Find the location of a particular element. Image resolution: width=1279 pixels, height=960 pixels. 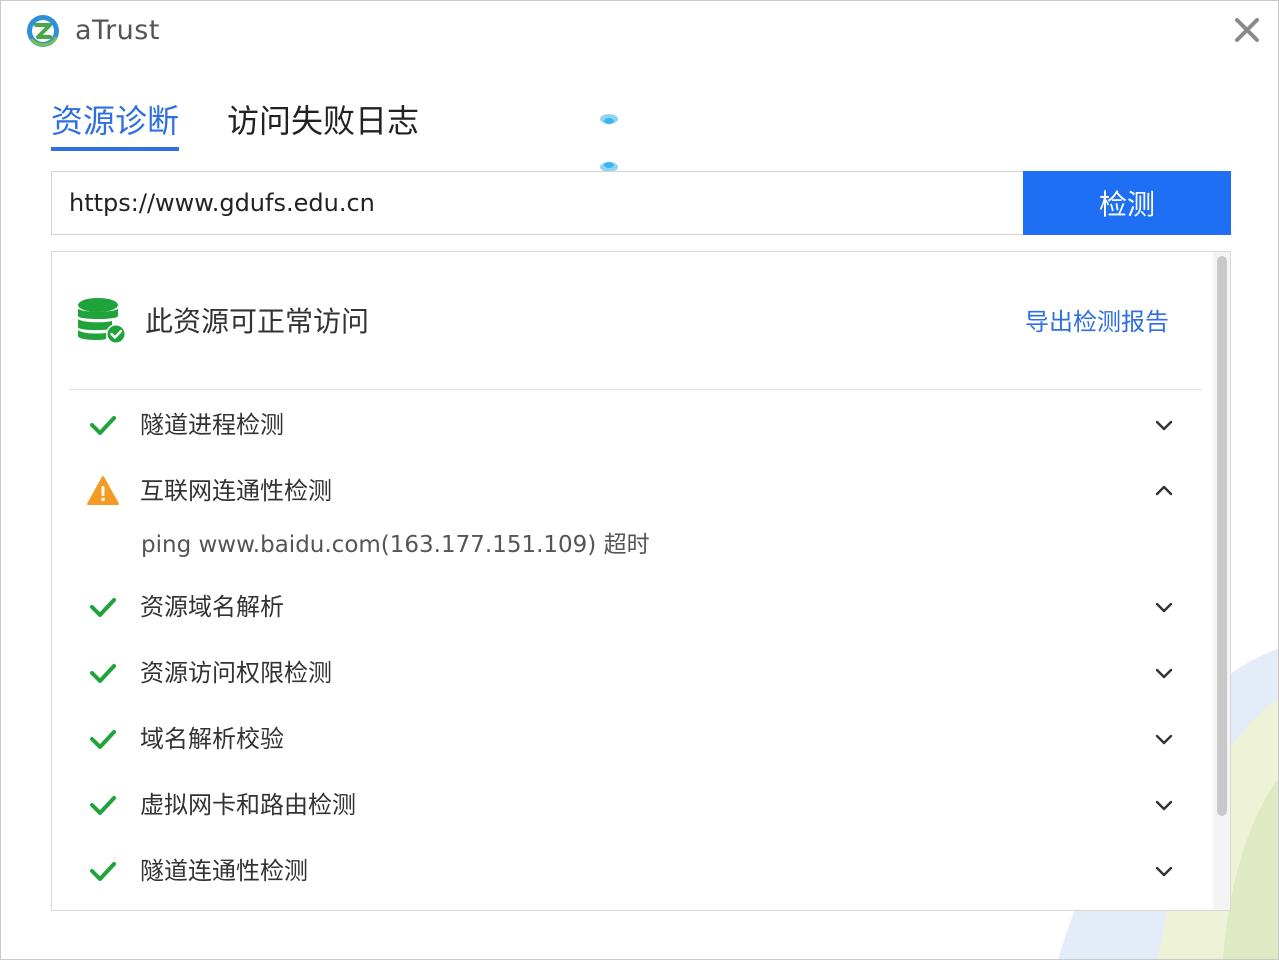

check-item-internet-connectivity: 互联网连通性检测 is located at coordinates (627, 491).